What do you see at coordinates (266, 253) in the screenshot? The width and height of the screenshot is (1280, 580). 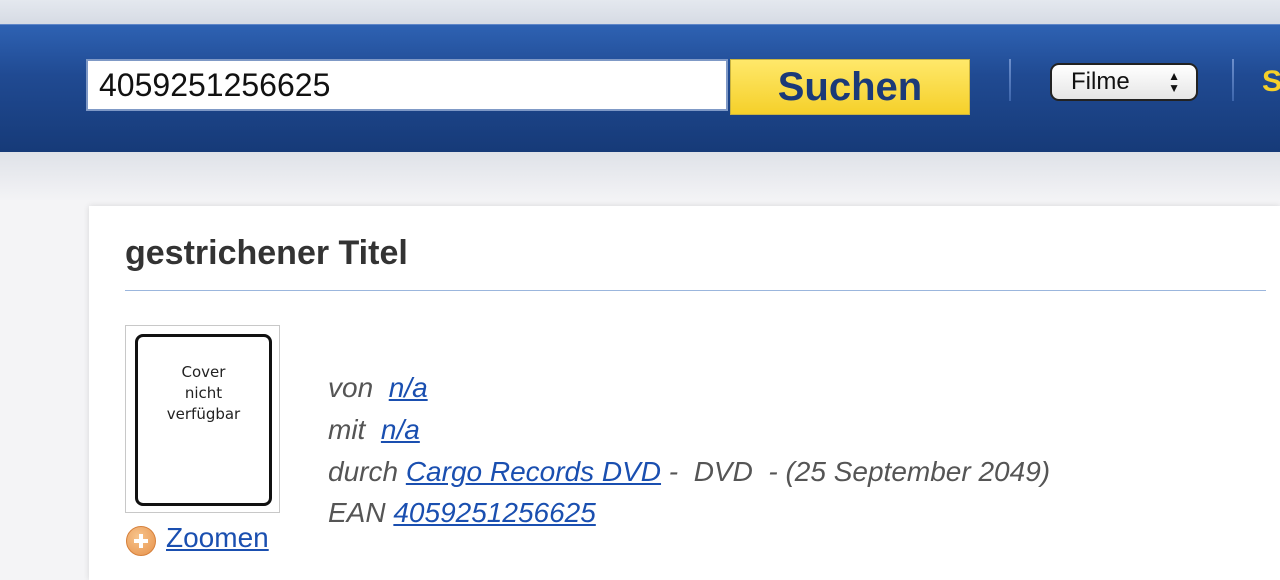 I see `page-title: gestrichener Titel` at bounding box center [266, 253].